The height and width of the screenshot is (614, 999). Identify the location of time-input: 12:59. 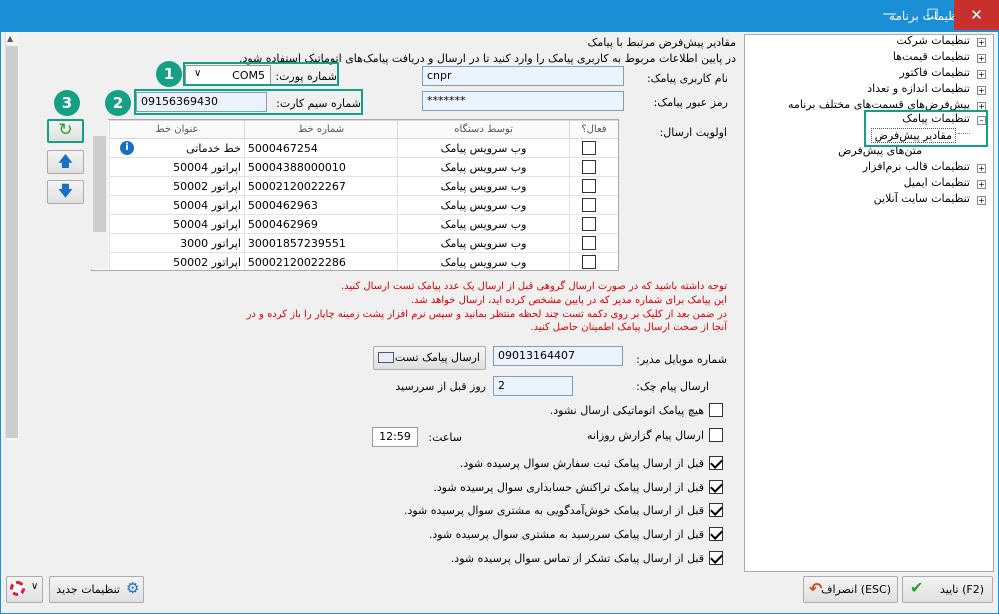
(395, 437).